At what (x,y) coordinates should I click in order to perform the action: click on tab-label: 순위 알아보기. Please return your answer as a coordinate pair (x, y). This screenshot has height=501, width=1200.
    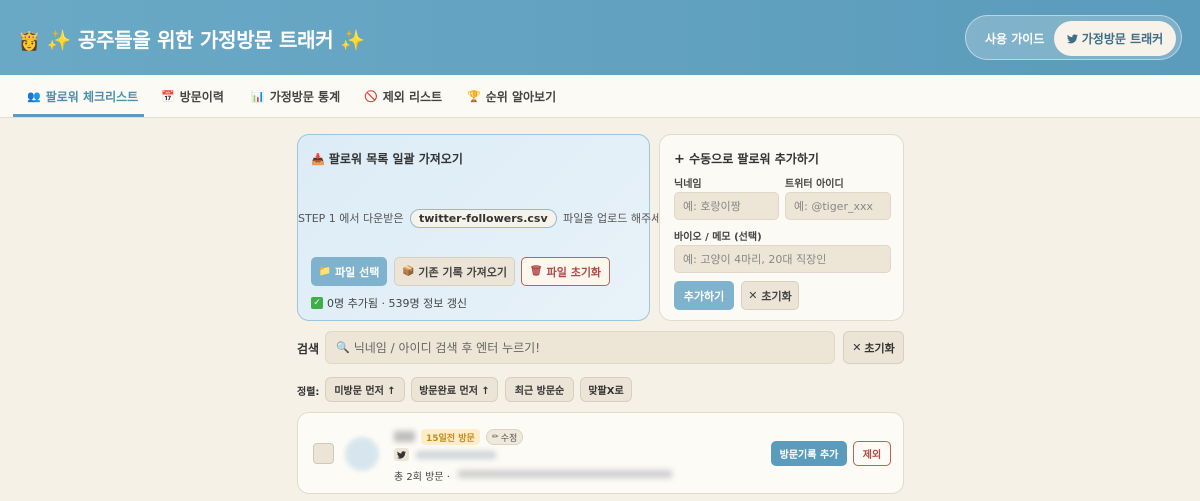
    Looking at the image, I should click on (521, 97).